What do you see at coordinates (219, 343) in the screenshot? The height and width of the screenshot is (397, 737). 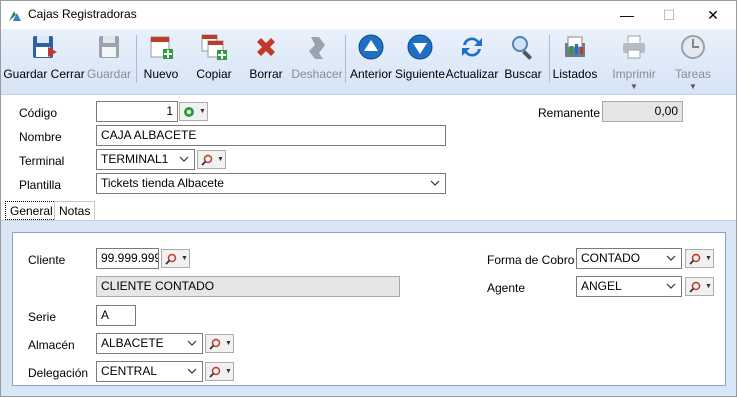 I see `almacen-search-button: ▼` at bounding box center [219, 343].